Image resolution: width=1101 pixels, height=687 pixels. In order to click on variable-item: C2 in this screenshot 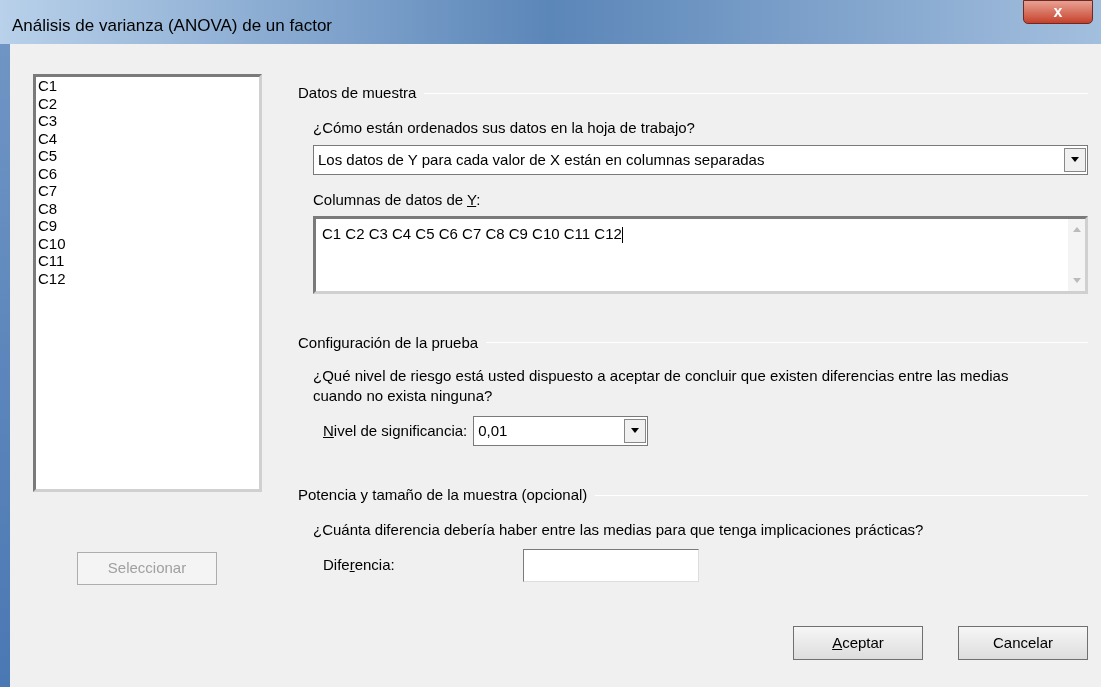, I will do `click(148, 103)`.